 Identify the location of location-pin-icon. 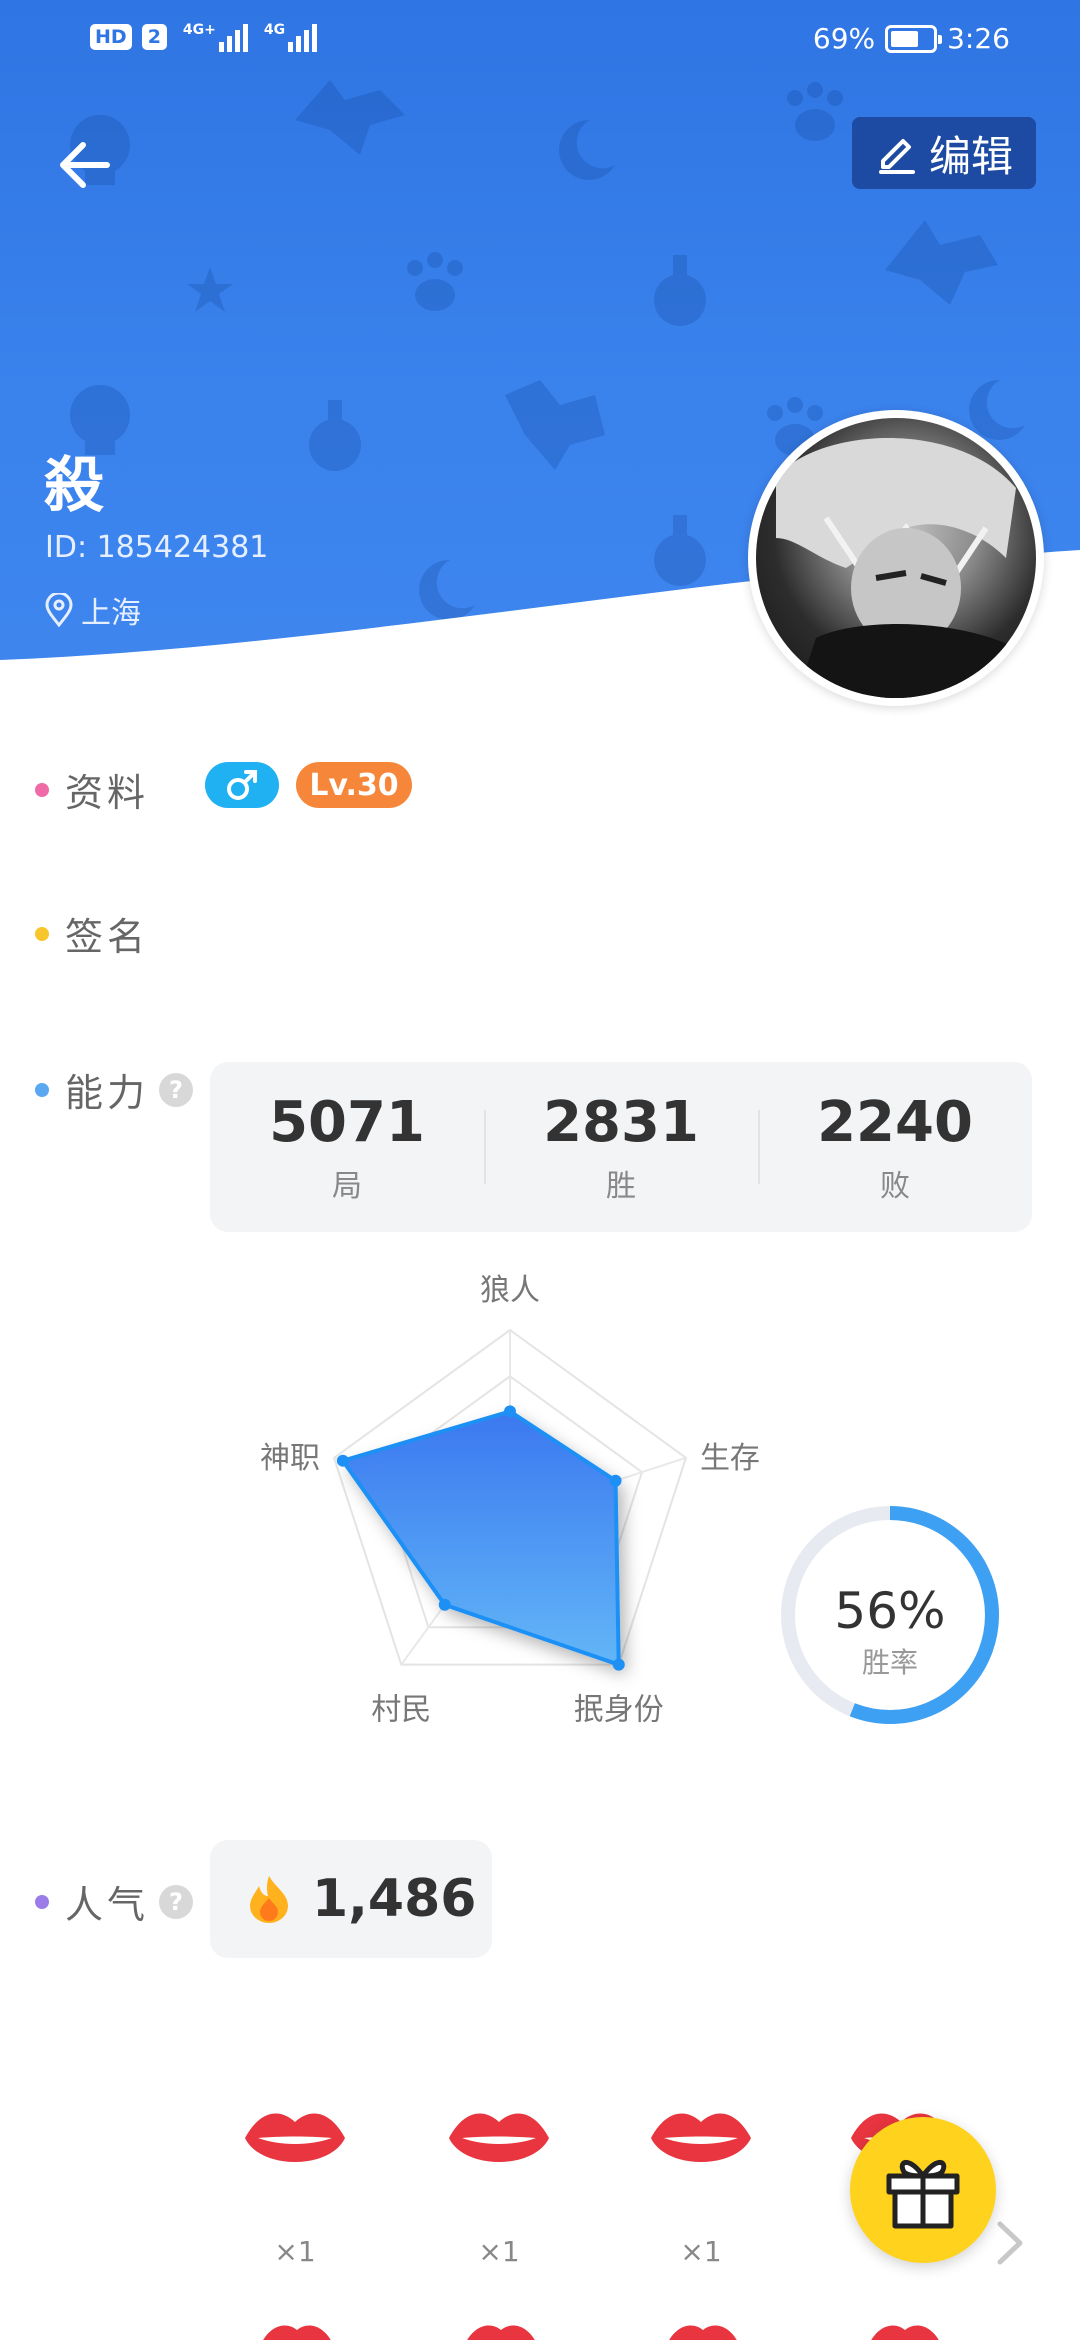
(59, 610).